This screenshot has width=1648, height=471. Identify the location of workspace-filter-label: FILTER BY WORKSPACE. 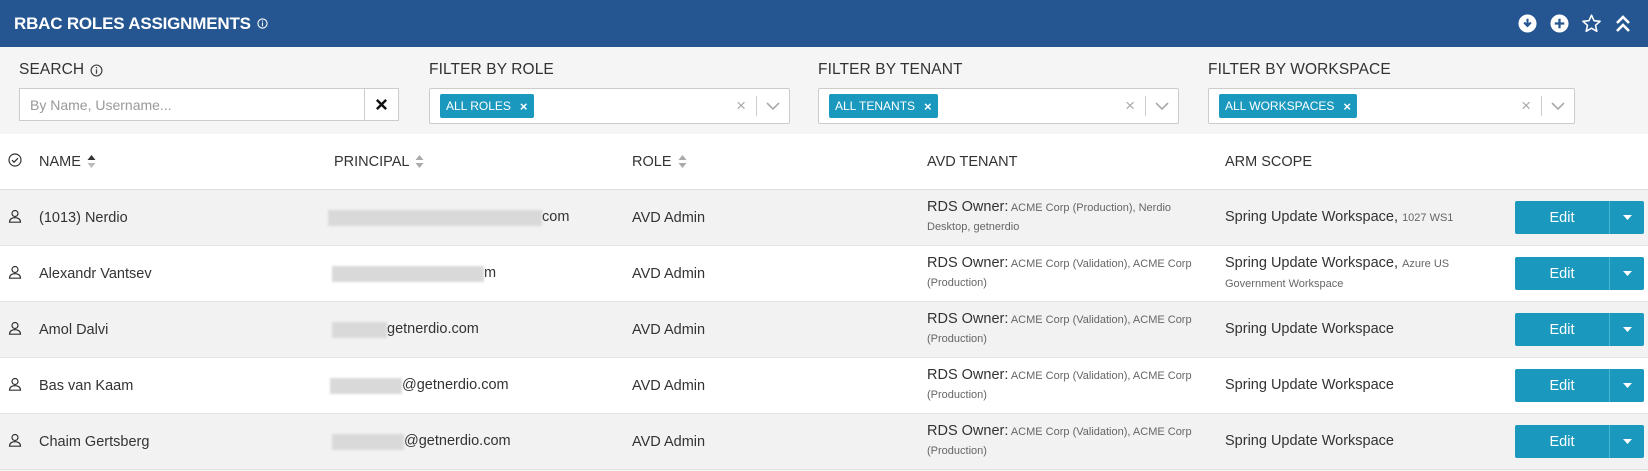
(1299, 69).